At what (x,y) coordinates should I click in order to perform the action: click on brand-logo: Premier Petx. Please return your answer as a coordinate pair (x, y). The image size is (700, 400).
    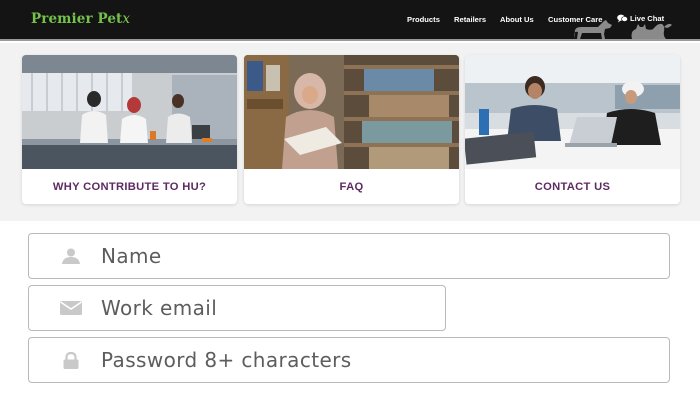
    Looking at the image, I should click on (80, 19).